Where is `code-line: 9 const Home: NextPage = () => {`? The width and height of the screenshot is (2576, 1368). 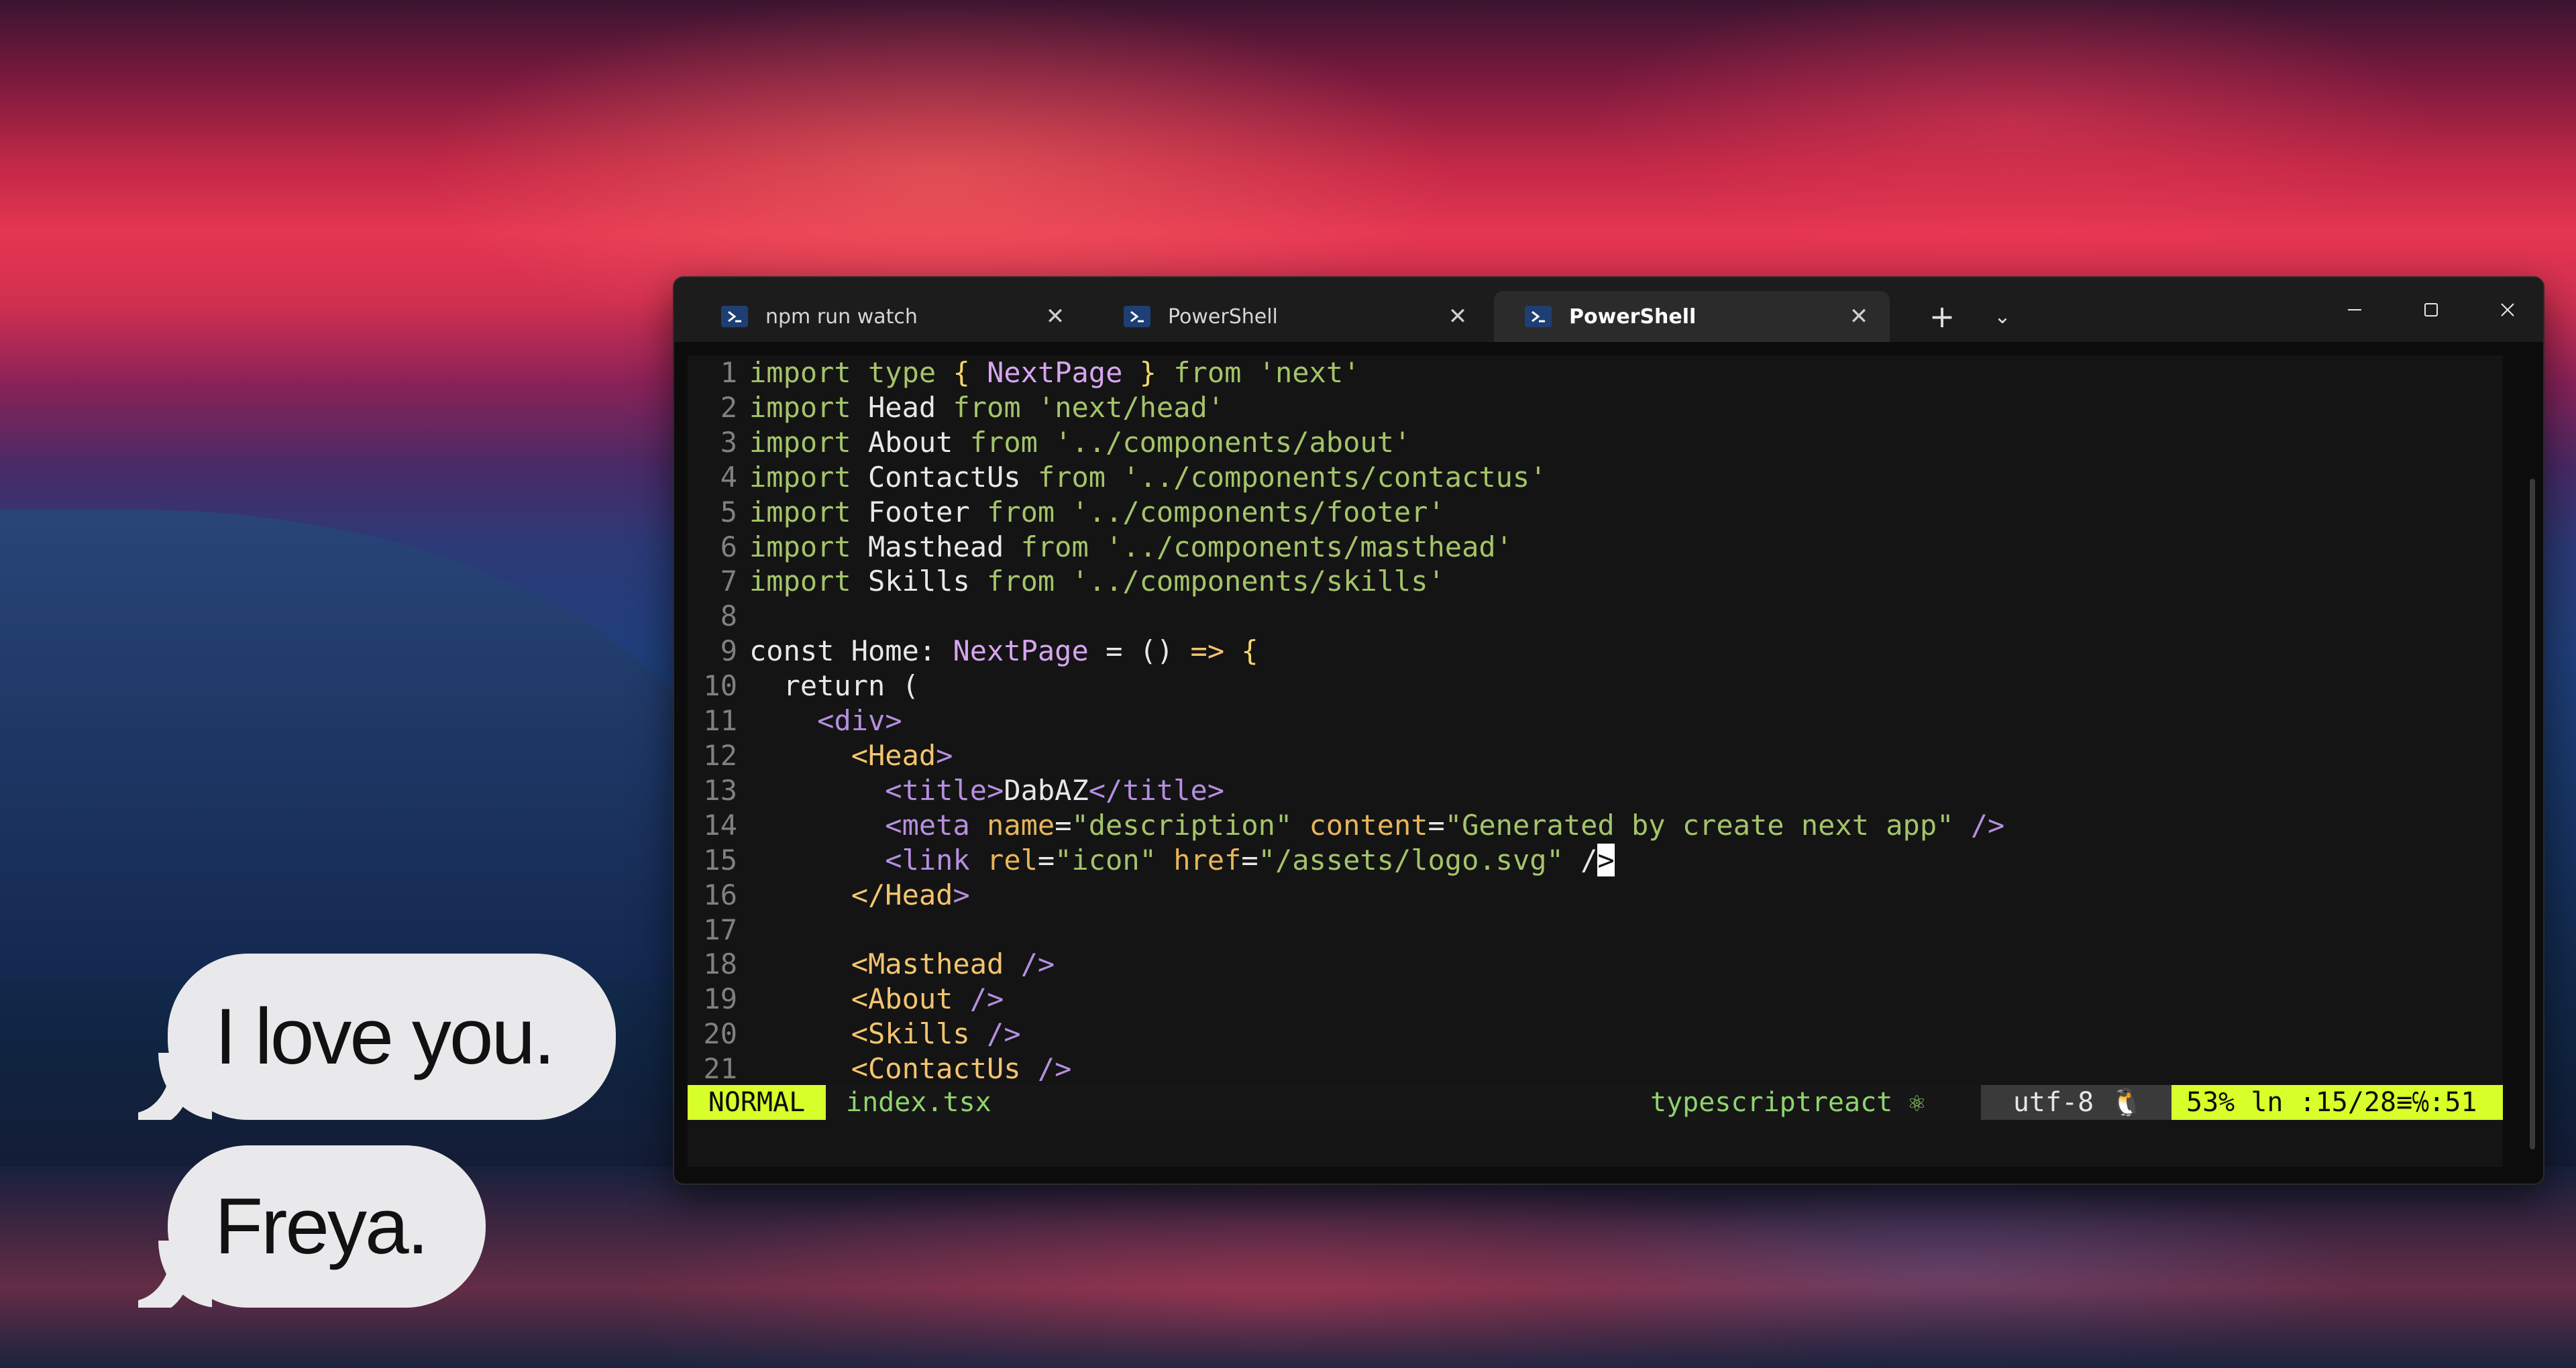 code-line: 9 const Home: NextPage = () => { is located at coordinates (1595, 651).